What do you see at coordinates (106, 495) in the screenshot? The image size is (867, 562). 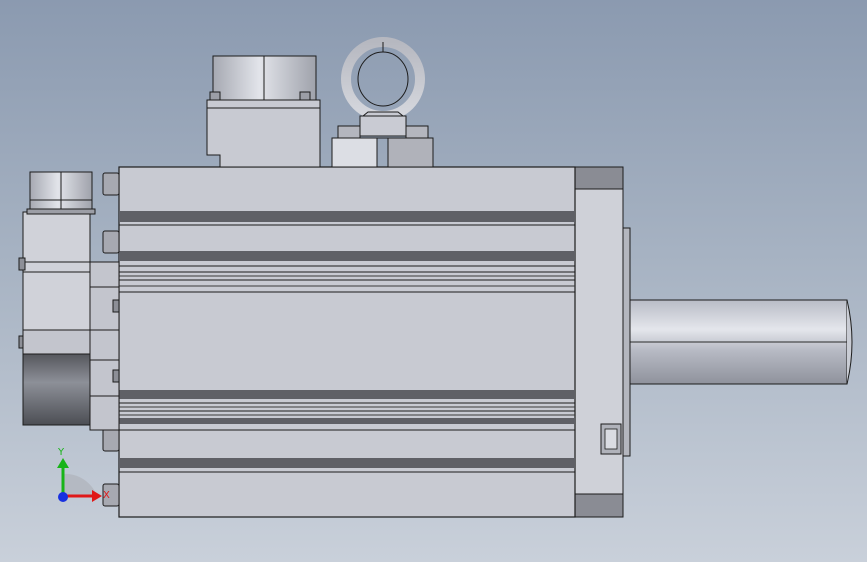 I see `triad-x-label: X` at bounding box center [106, 495].